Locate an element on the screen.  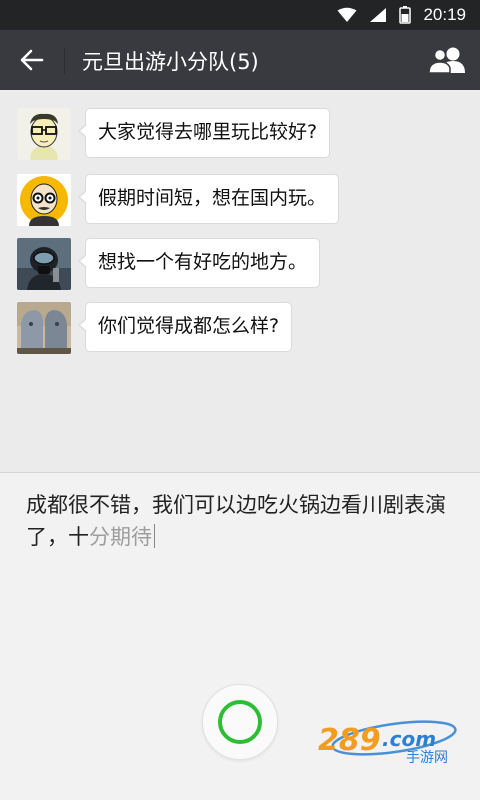
message-bubble: 假期时间短，想在国内玩。 is located at coordinates (208, 199).